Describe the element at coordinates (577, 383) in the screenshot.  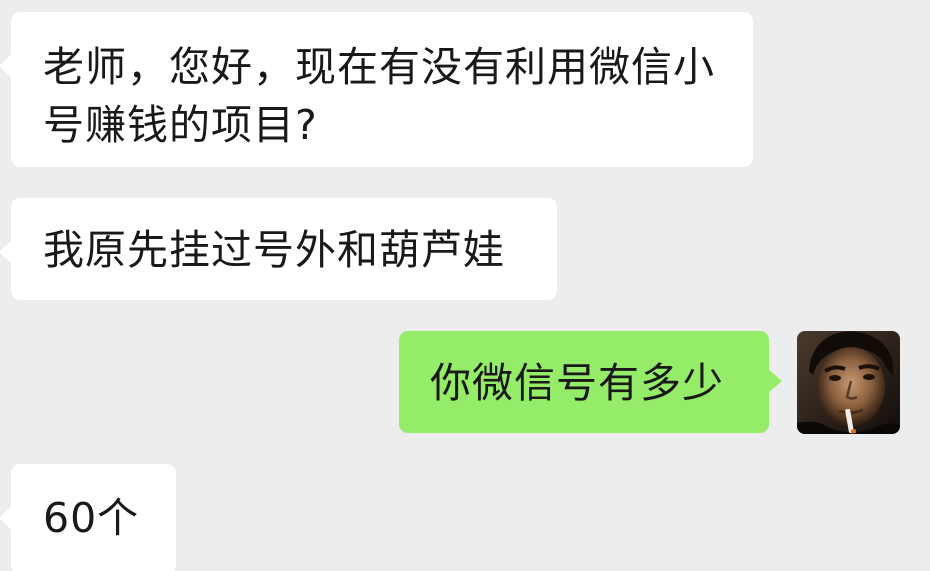
I see `message-text: 你微信号有多少` at that location.